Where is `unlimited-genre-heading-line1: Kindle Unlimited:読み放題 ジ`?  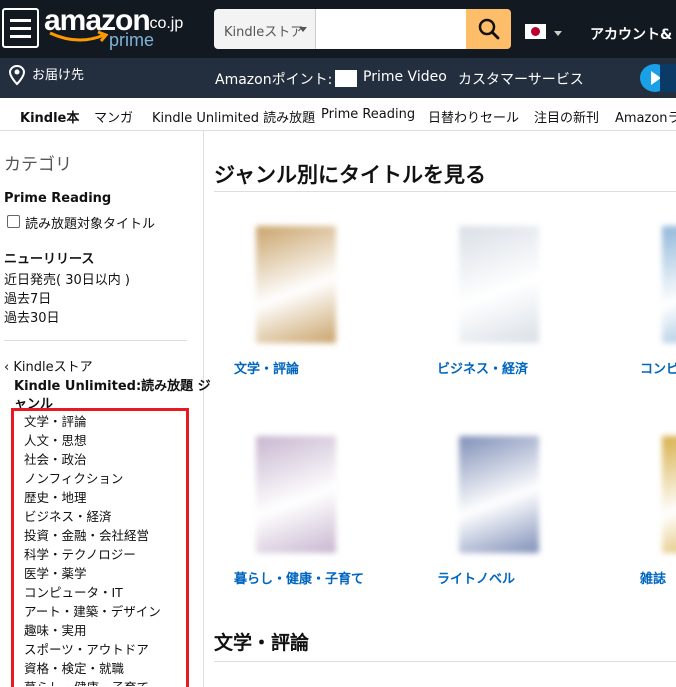 unlimited-genre-heading-line1: Kindle Unlimited:読み放題 ジ is located at coordinates (112, 386).